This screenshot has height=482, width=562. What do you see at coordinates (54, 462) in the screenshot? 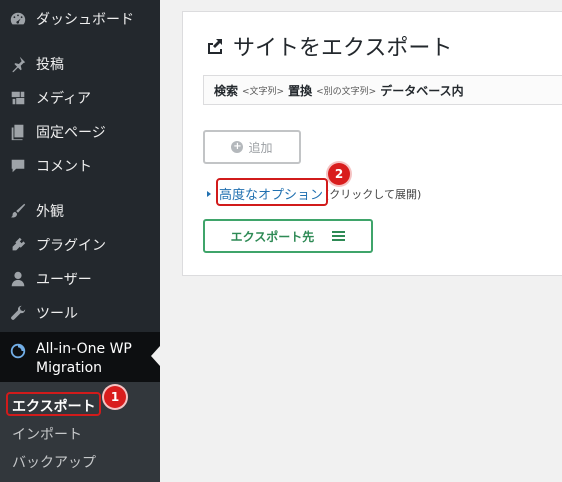
I see `submenu-backup: バックアップ` at bounding box center [54, 462].